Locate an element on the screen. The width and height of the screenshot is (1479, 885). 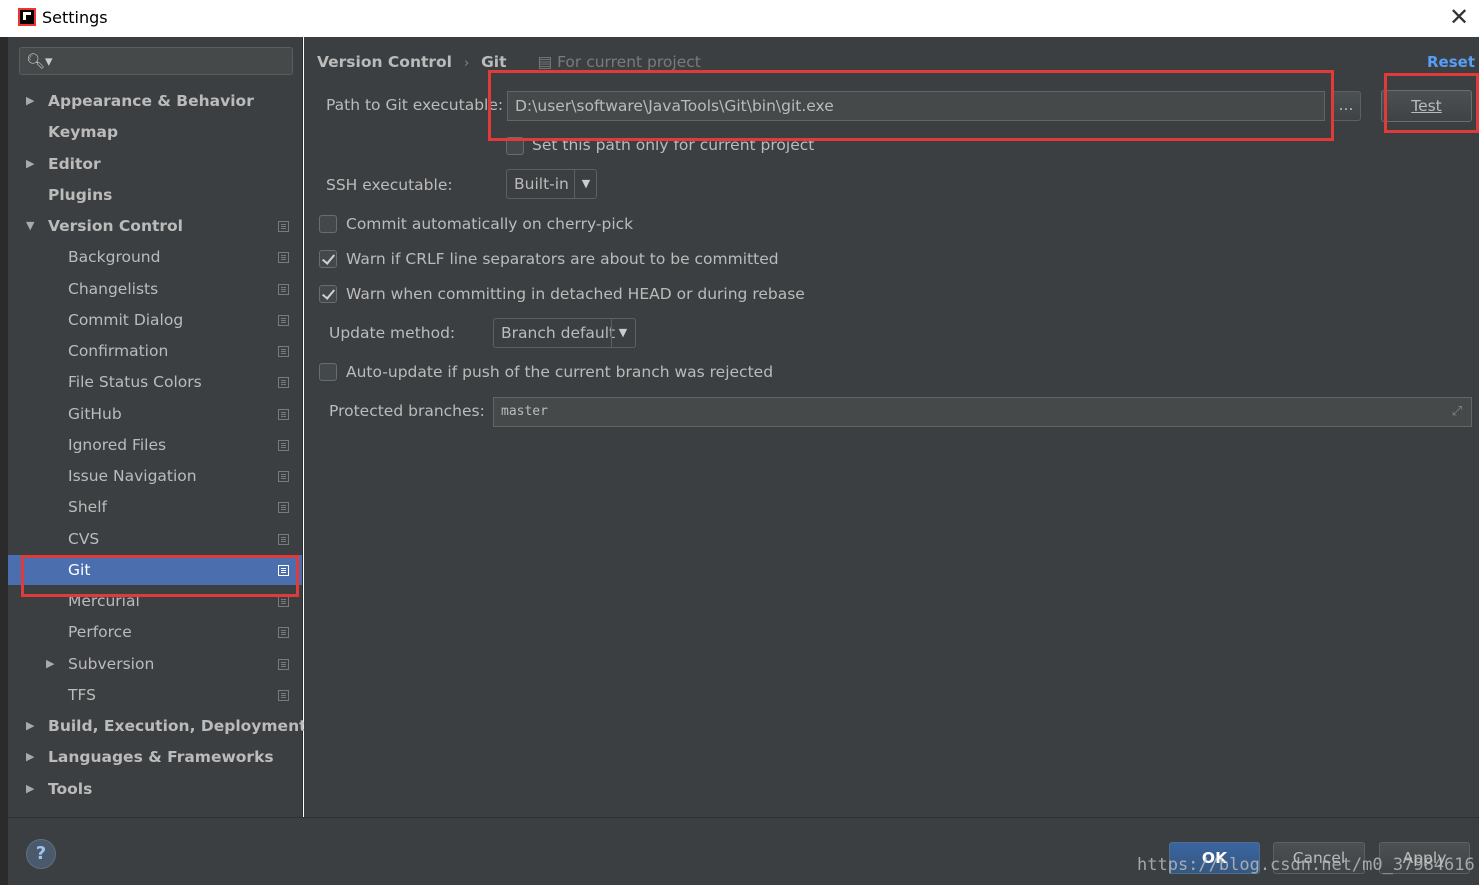
sidebar-item-languages-frameworks: ▶ Languages & Frameworks is located at coordinates (155, 757).